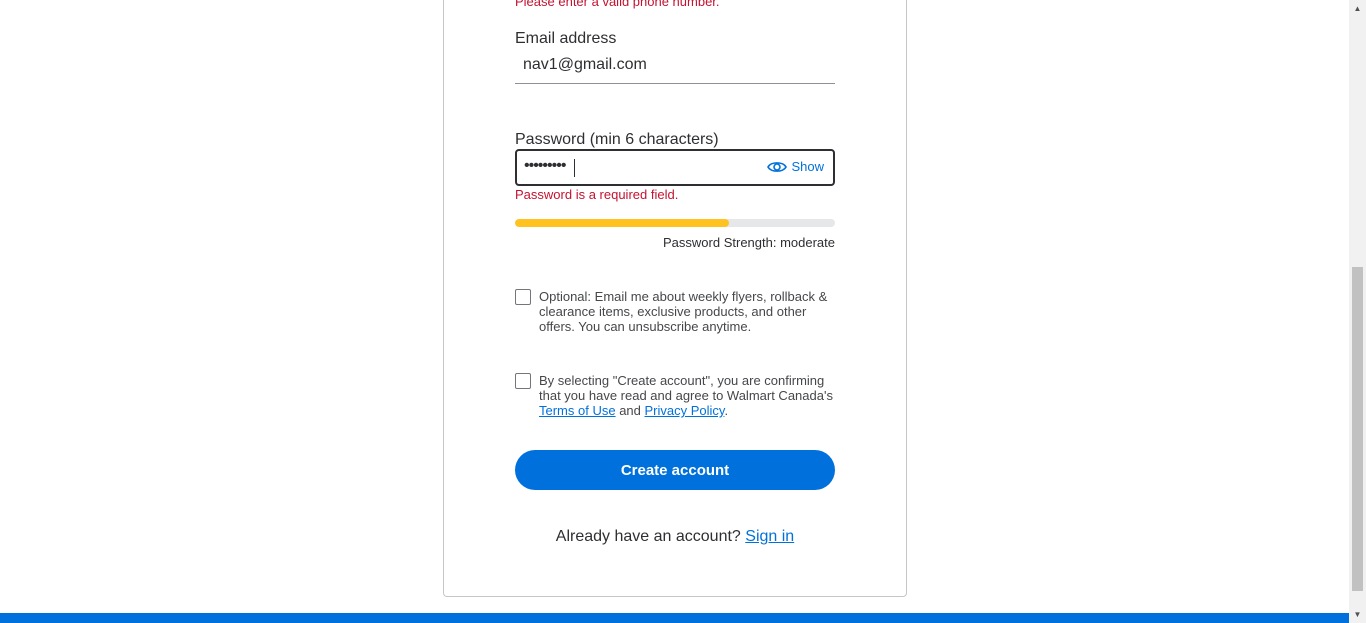 This screenshot has width=1366, height=623. What do you see at coordinates (675, 66) in the screenshot?
I see `email-field: nav1@gmail.com` at bounding box center [675, 66].